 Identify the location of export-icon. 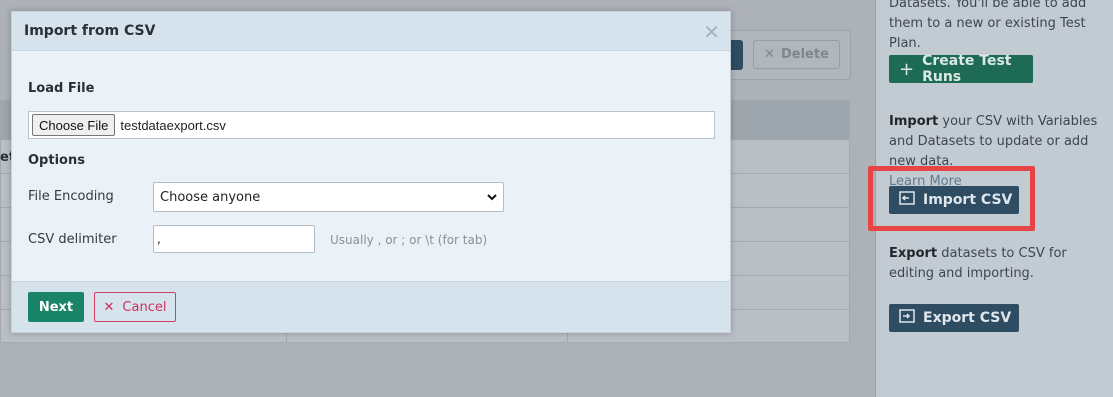
(907, 318).